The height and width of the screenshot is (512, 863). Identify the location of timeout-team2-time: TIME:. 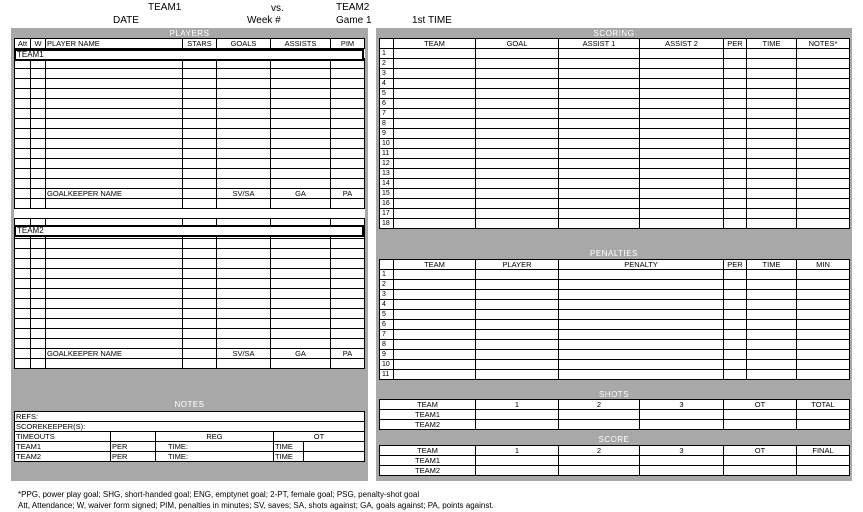
(214, 456).